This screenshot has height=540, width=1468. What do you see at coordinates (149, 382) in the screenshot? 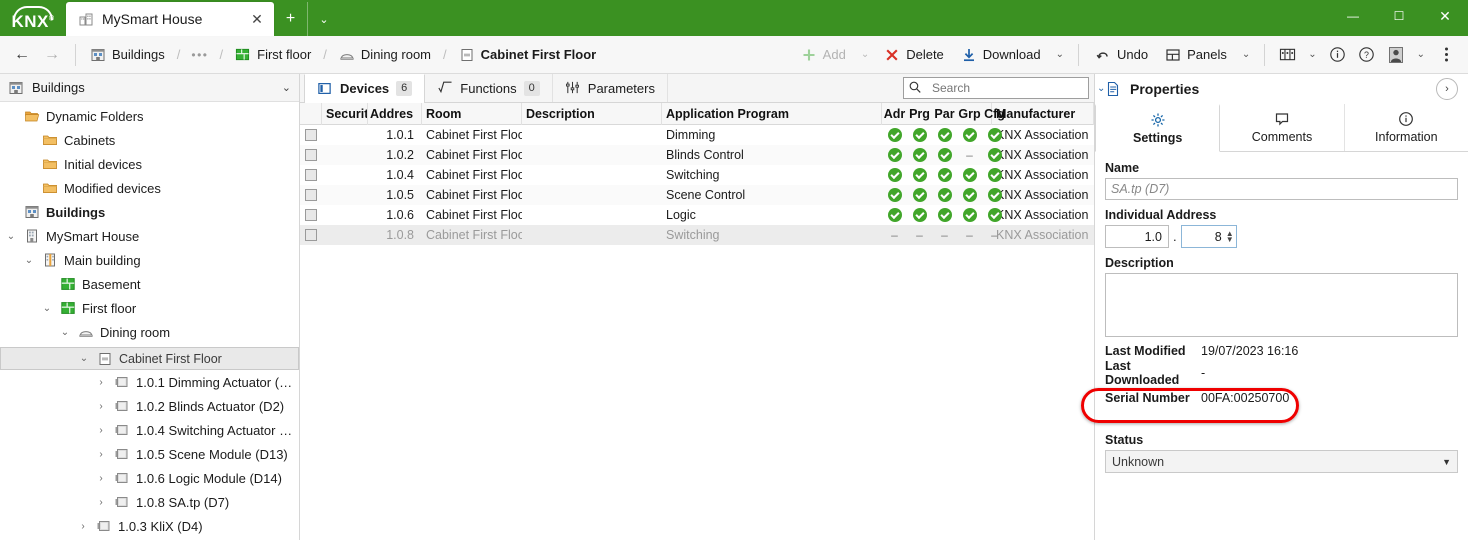
I see `sidebar-item-1-0-1-dimming-actuator-d0: › 1.0.1 Dimming Actuator (D0)` at bounding box center [149, 382].